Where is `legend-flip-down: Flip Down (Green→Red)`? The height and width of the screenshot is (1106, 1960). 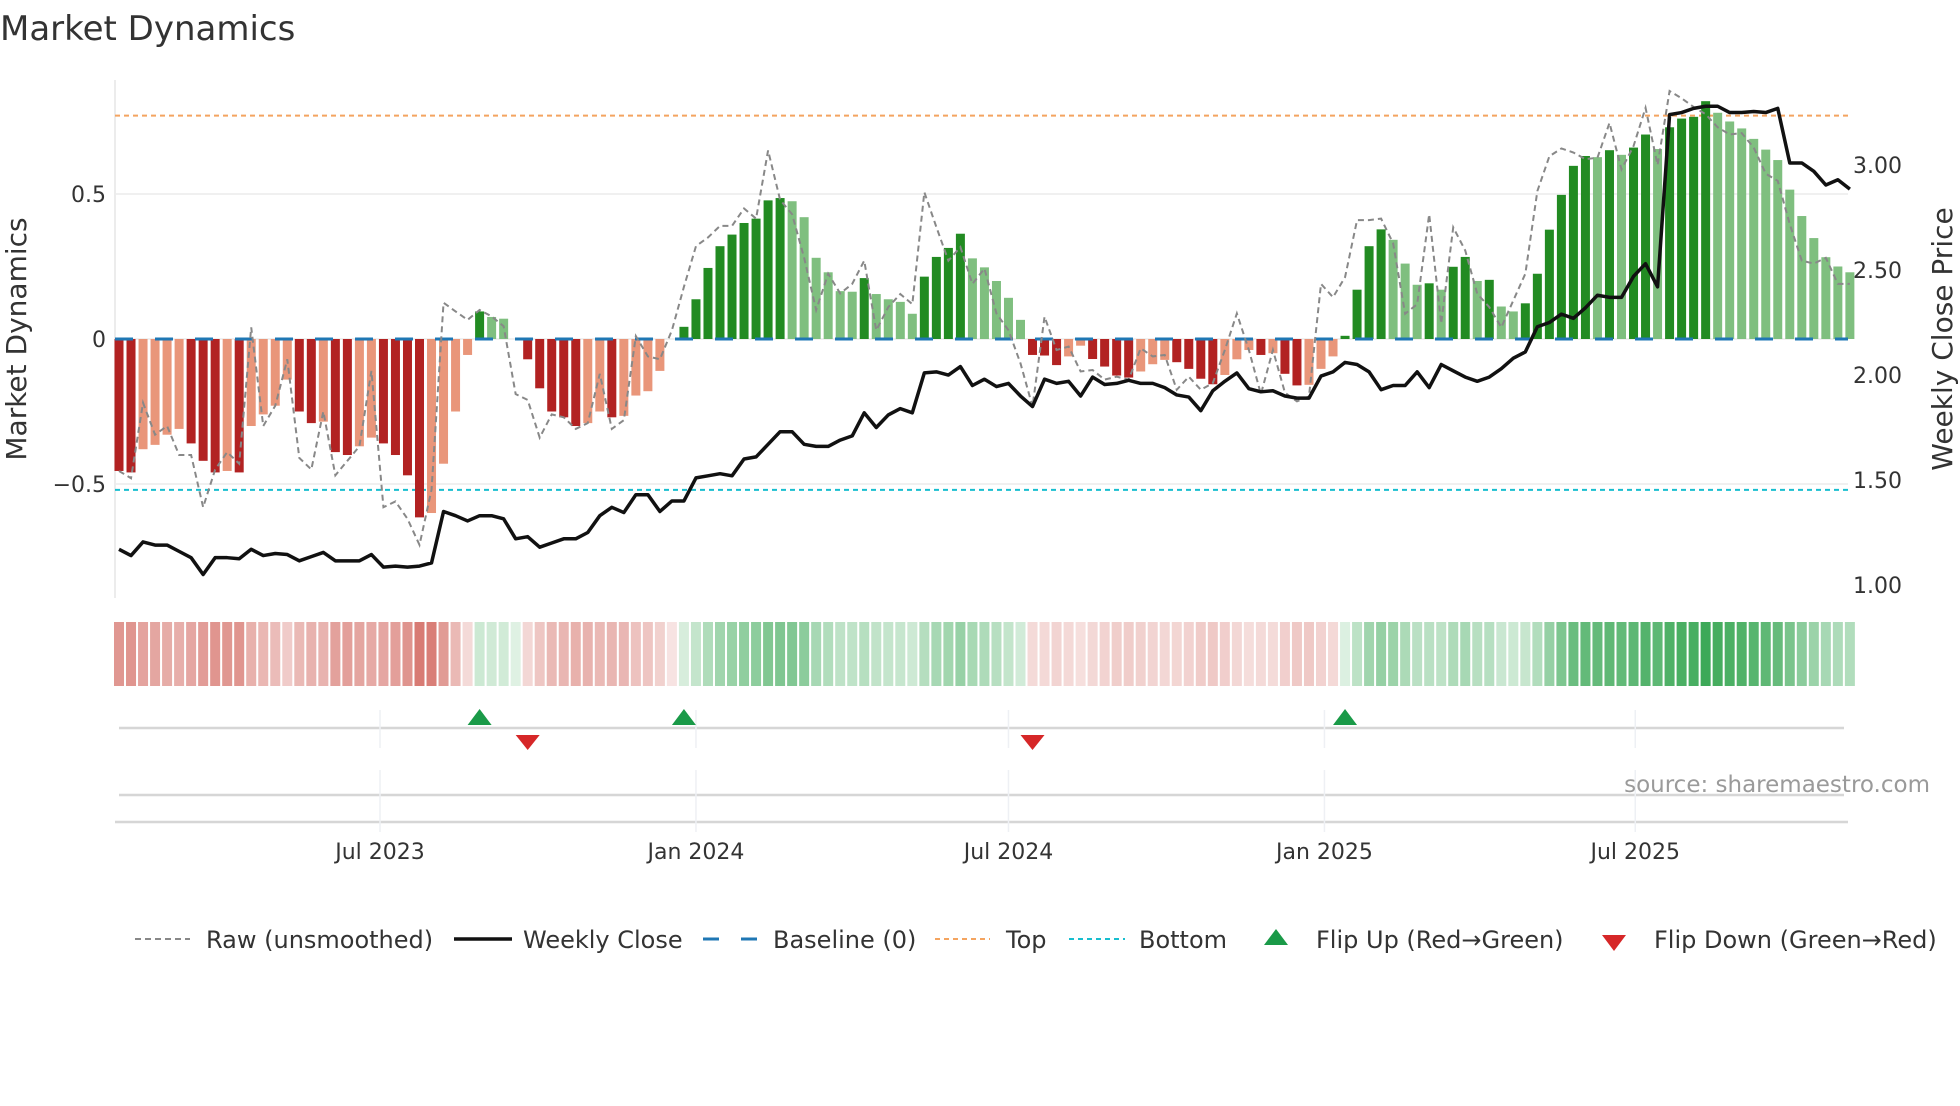 legend-flip-down: Flip Down (Green→Red) is located at coordinates (1795, 940).